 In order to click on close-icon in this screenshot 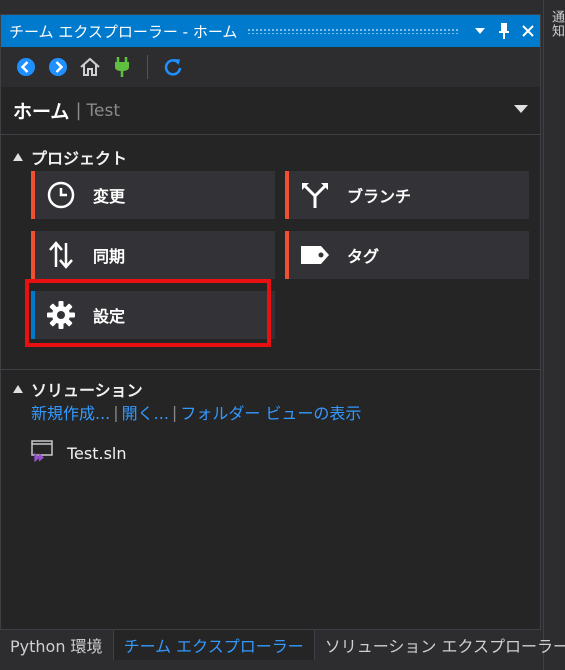, I will do `click(528, 31)`.